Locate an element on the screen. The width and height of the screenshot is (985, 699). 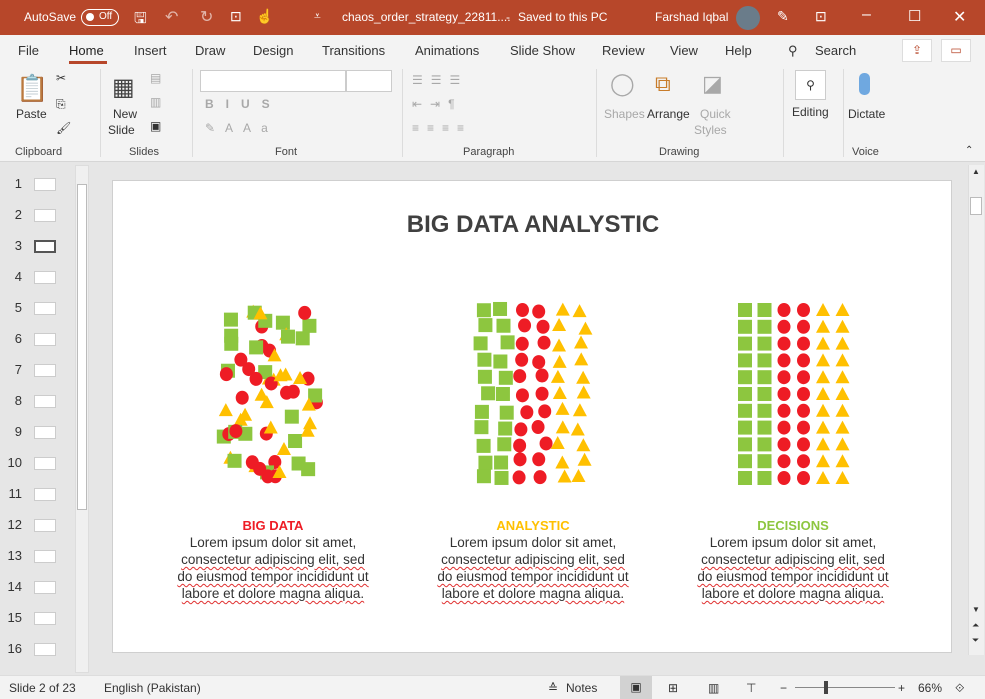
previous-slide-icon: ⏶ is located at coordinates (975, 625).